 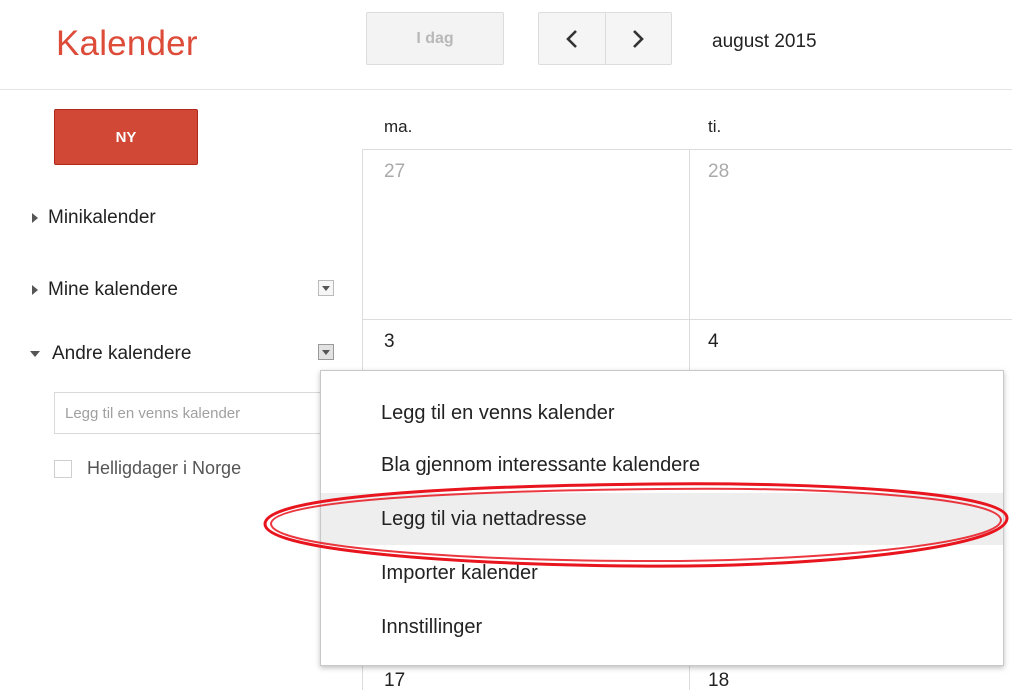 I want to click on menu-item-add-by-url: Legg til via nettadresse, so click(x=662, y=519).